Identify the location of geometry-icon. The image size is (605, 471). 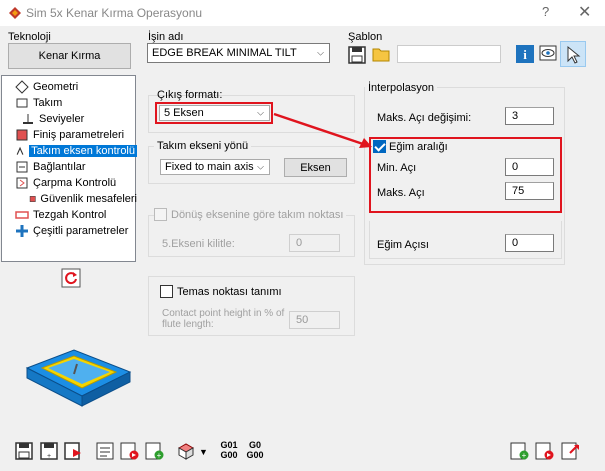
(22, 87).